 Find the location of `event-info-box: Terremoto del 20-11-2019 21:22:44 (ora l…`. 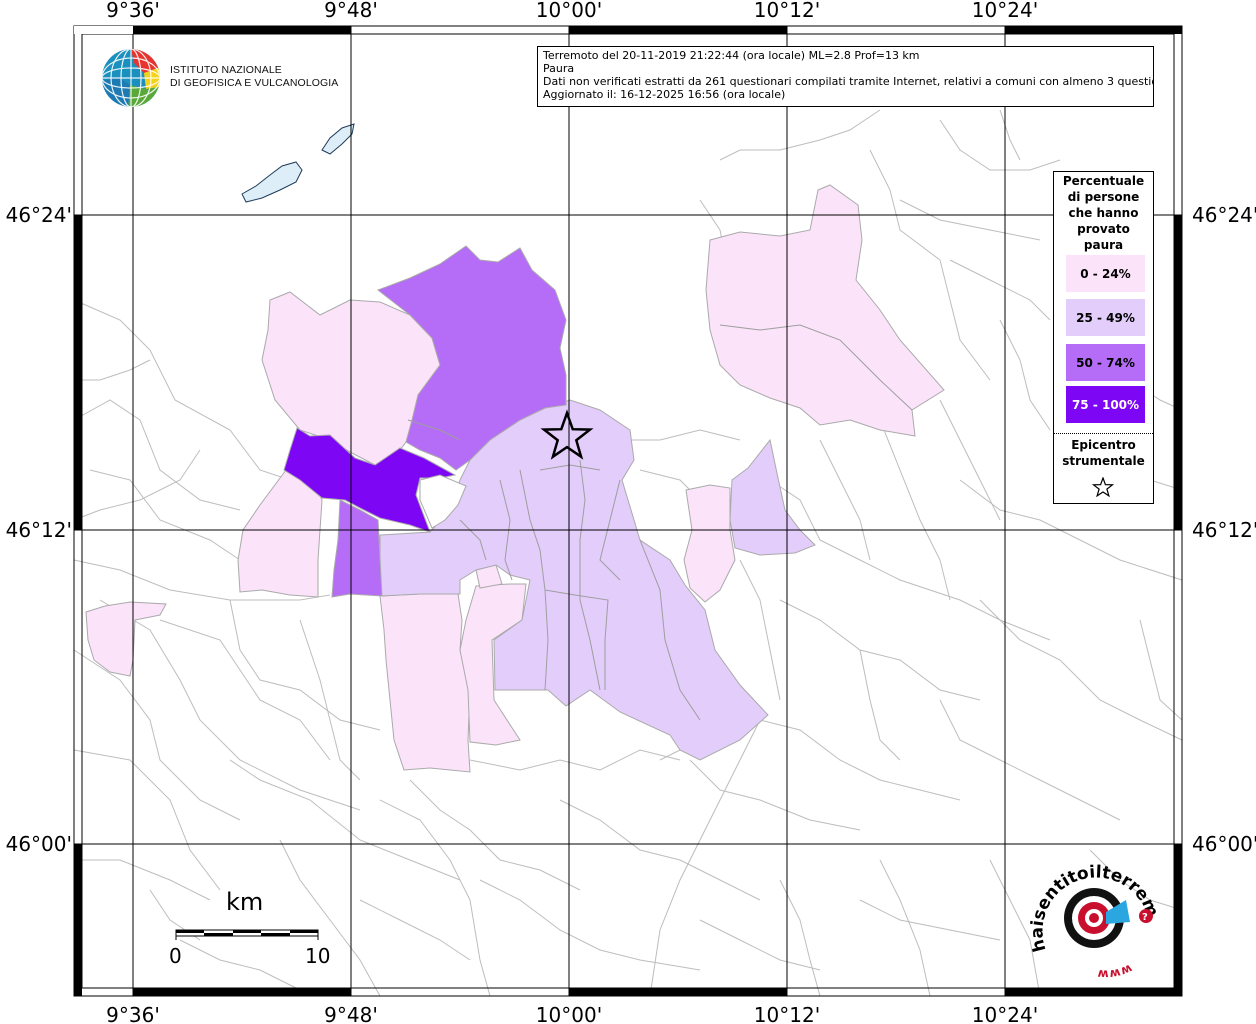

event-info-box: Terremoto del 20-11-2019 21:22:44 (ora l… is located at coordinates (845, 76).